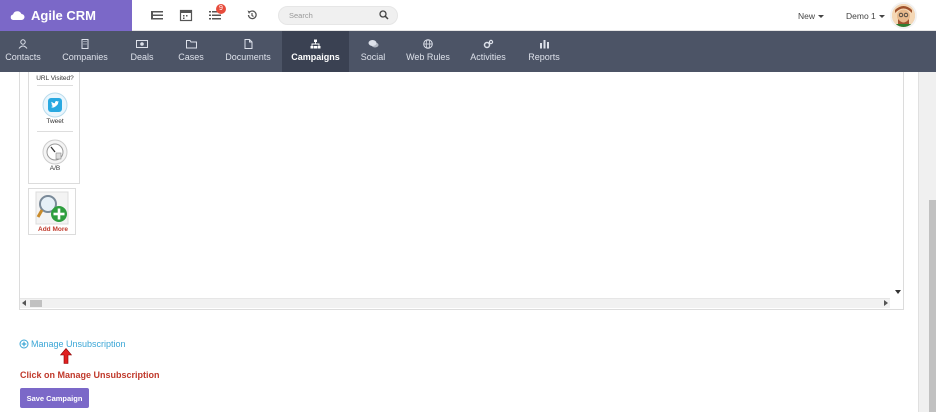 This screenshot has width=936, height=412. I want to click on canvas-scroll-down-arrow, so click(898, 292).